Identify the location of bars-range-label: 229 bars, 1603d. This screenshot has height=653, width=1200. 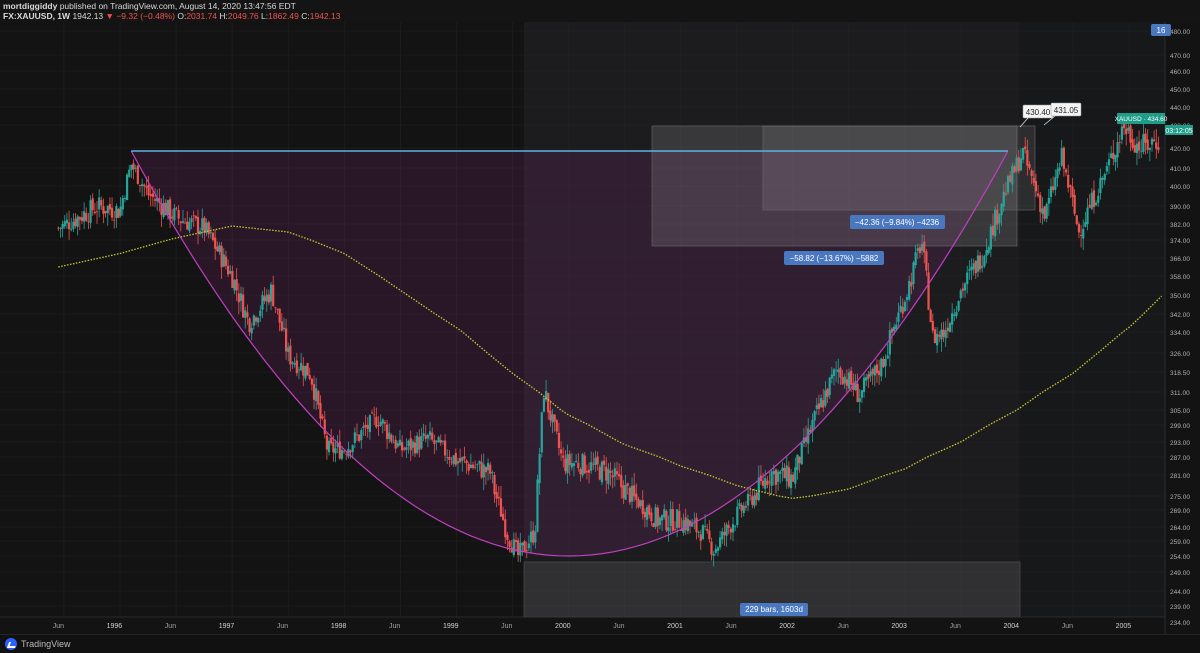
(774, 609).